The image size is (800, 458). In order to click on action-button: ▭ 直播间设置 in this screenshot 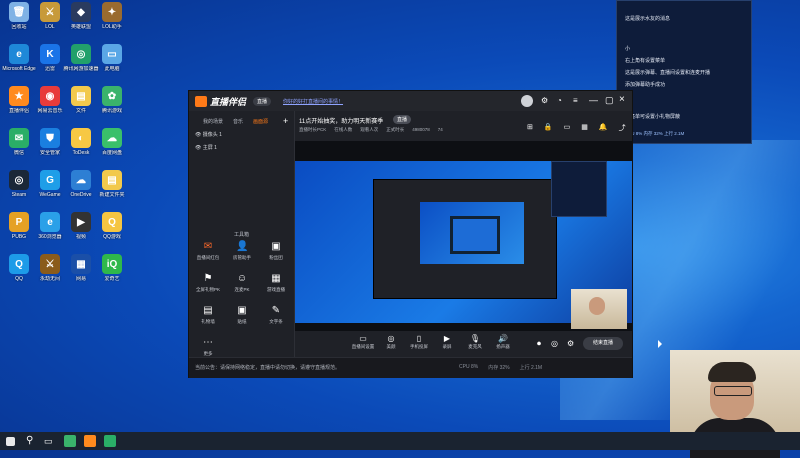, I will do `click(363, 342)`.